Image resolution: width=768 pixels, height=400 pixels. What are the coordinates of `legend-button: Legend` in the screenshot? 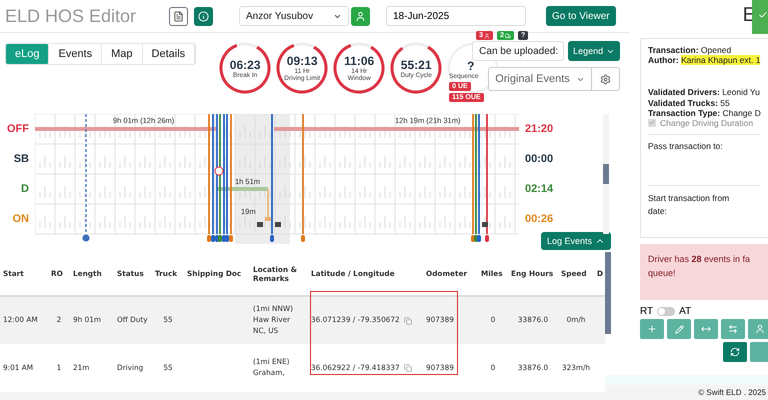 It's located at (594, 51).